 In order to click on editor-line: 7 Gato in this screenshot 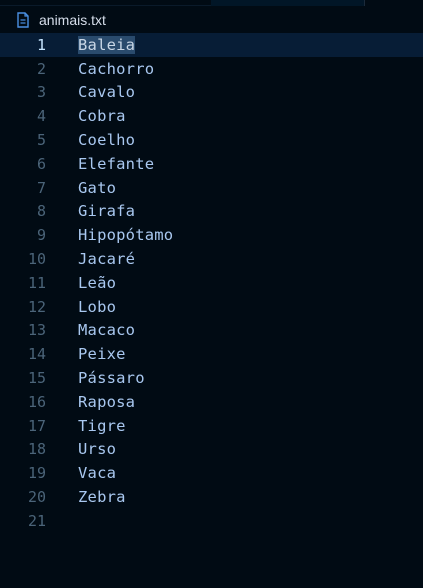, I will do `click(211, 188)`.